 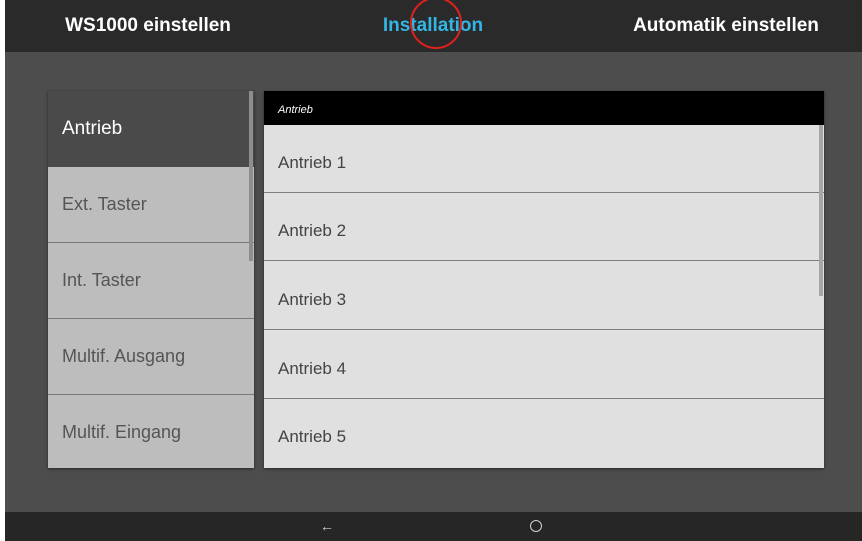 I want to click on category-label: Antrieb, so click(x=92, y=128).